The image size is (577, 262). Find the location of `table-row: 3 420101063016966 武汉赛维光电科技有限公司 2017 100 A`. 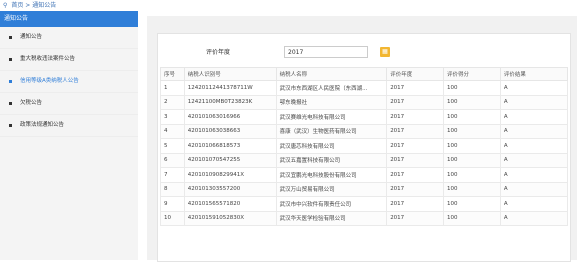

table-row: 3 420101063016966 武汉赛维光电科技有限公司 2017 100 A is located at coordinates (364, 117).